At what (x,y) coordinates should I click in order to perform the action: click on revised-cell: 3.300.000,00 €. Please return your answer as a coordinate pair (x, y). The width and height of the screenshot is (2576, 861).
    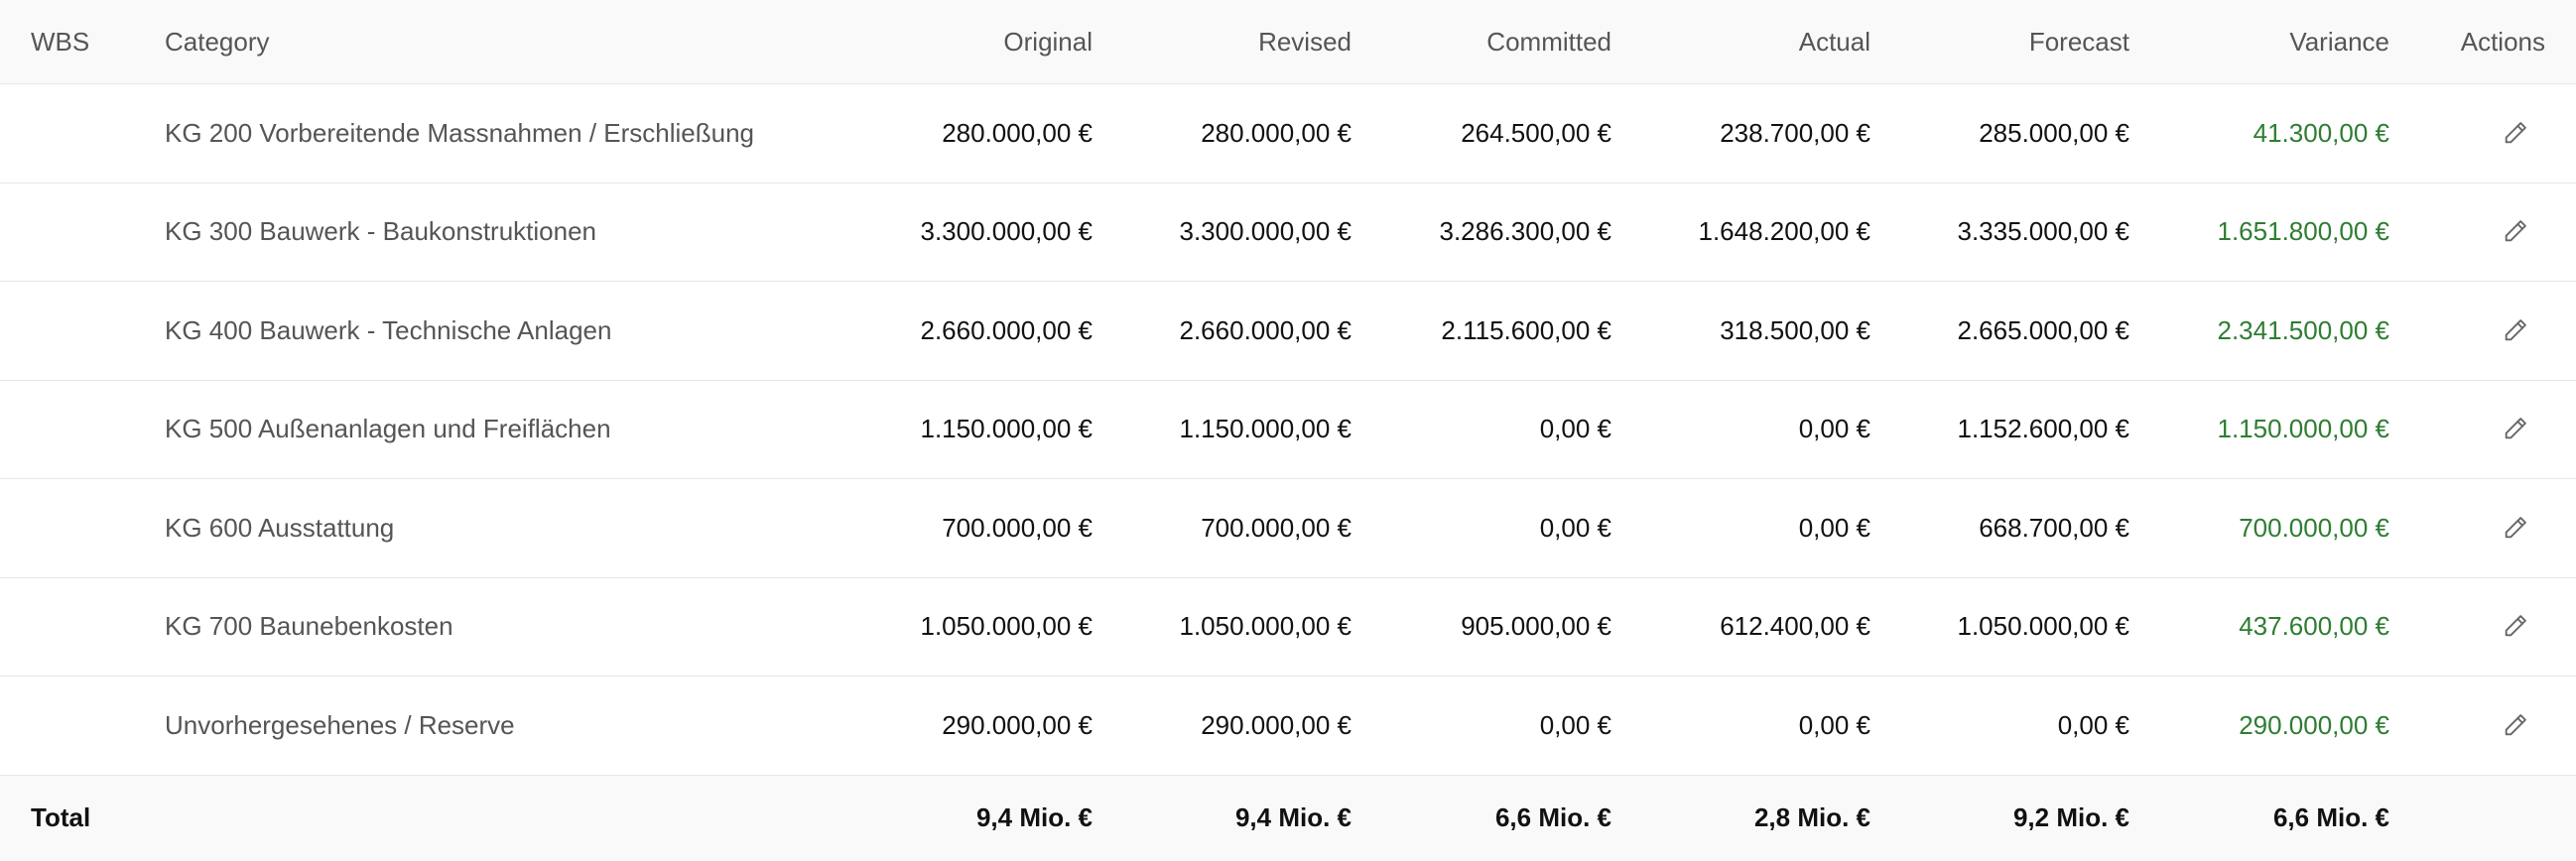
    Looking at the image, I should click on (1266, 231).